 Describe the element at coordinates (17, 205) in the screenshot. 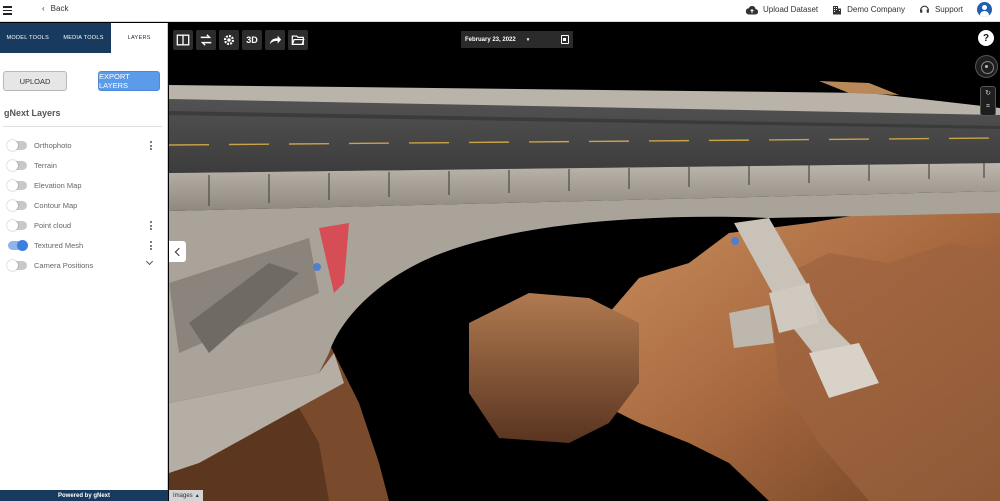

I see `contour-map-toggle` at that location.